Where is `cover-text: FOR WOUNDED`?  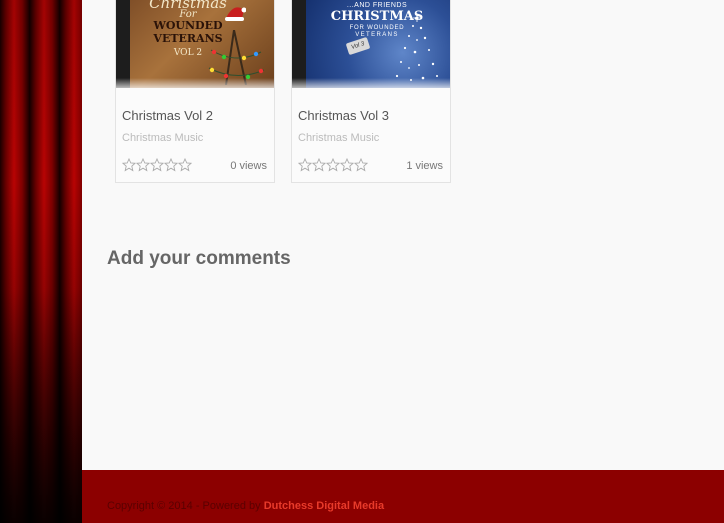 cover-text: FOR WOUNDED is located at coordinates (377, 28).